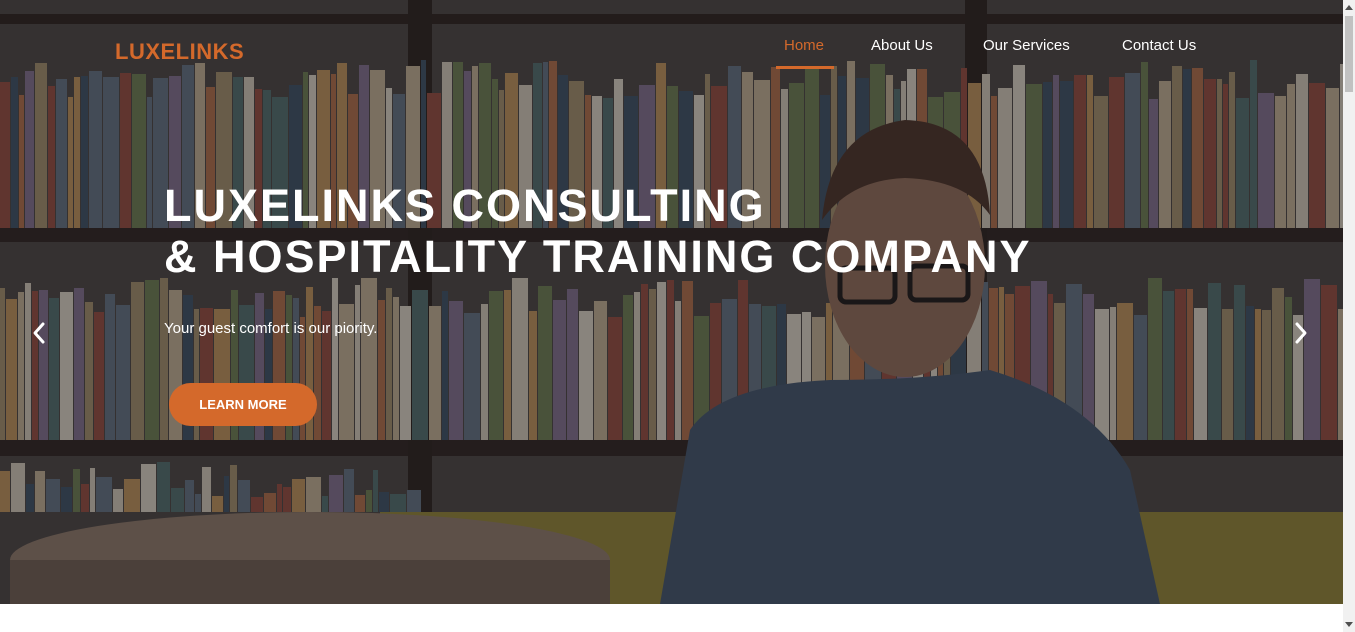 The image size is (1355, 632). I want to click on nav-active-indicator, so click(805, 67).